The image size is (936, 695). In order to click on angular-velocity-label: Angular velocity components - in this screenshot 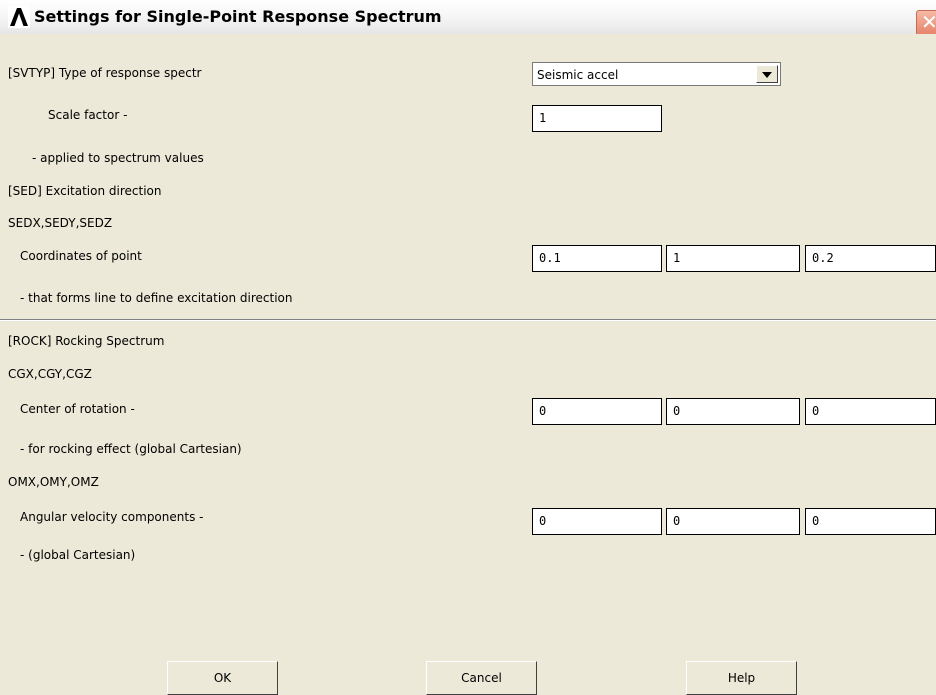, I will do `click(112, 517)`.